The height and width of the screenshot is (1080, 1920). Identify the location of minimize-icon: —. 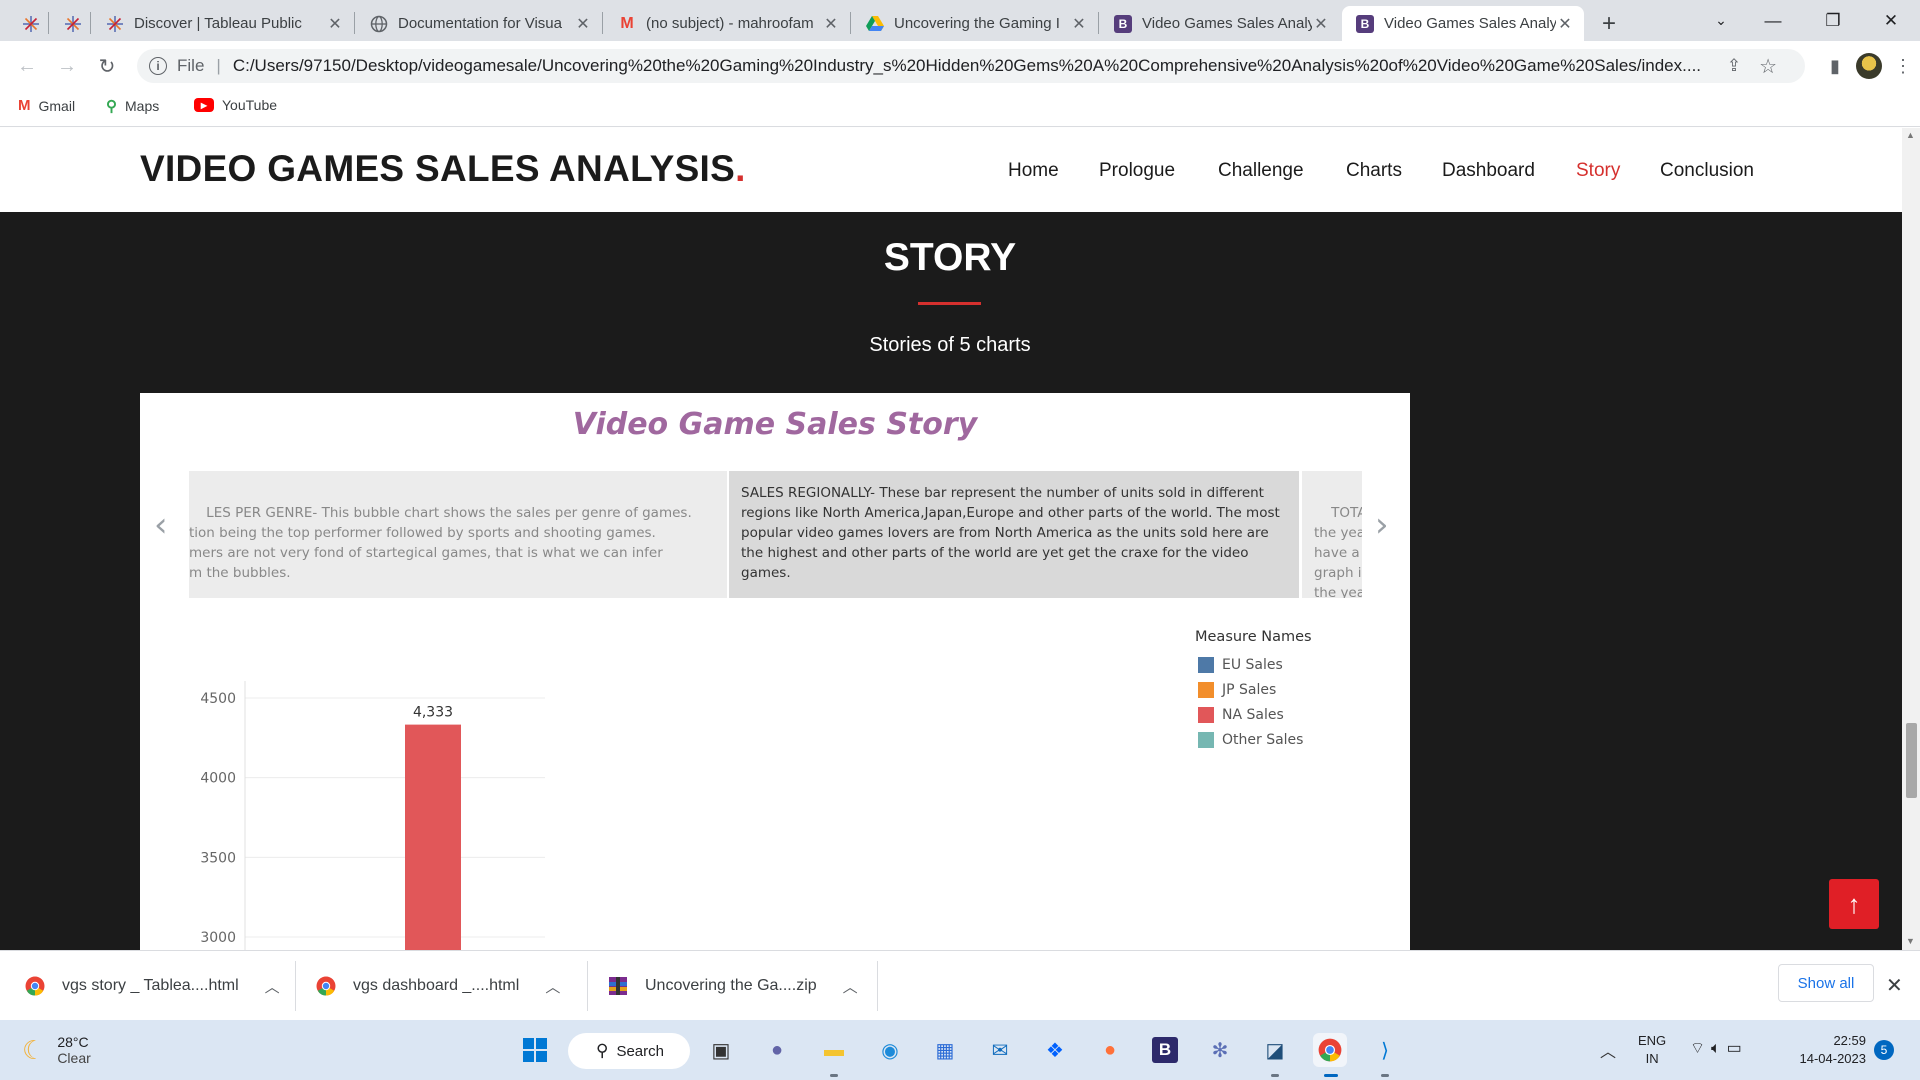
(1773, 20).